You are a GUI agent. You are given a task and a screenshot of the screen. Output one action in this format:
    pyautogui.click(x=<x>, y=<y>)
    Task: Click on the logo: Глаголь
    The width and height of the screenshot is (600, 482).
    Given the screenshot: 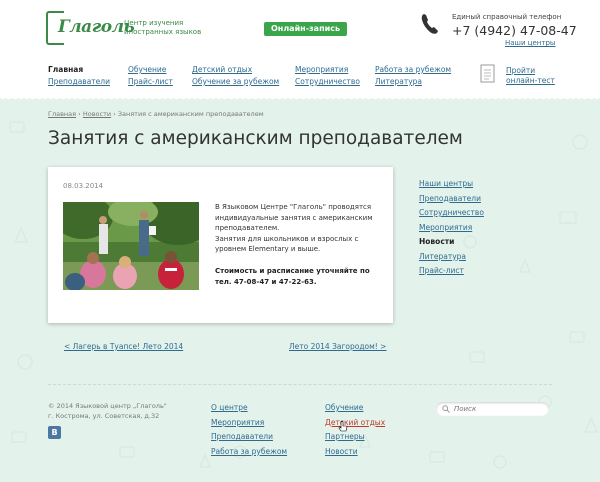 What is the action you would take?
    pyautogui.click(x=90, y=28)
    